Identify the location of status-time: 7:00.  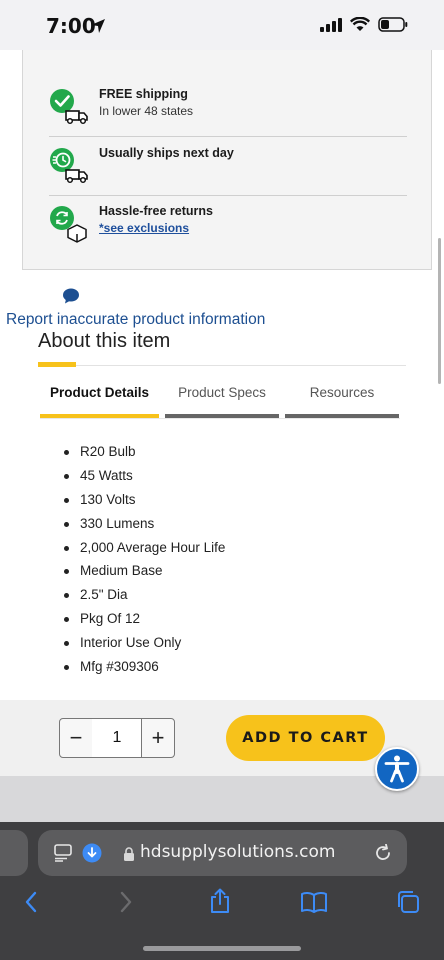
(71, 26).